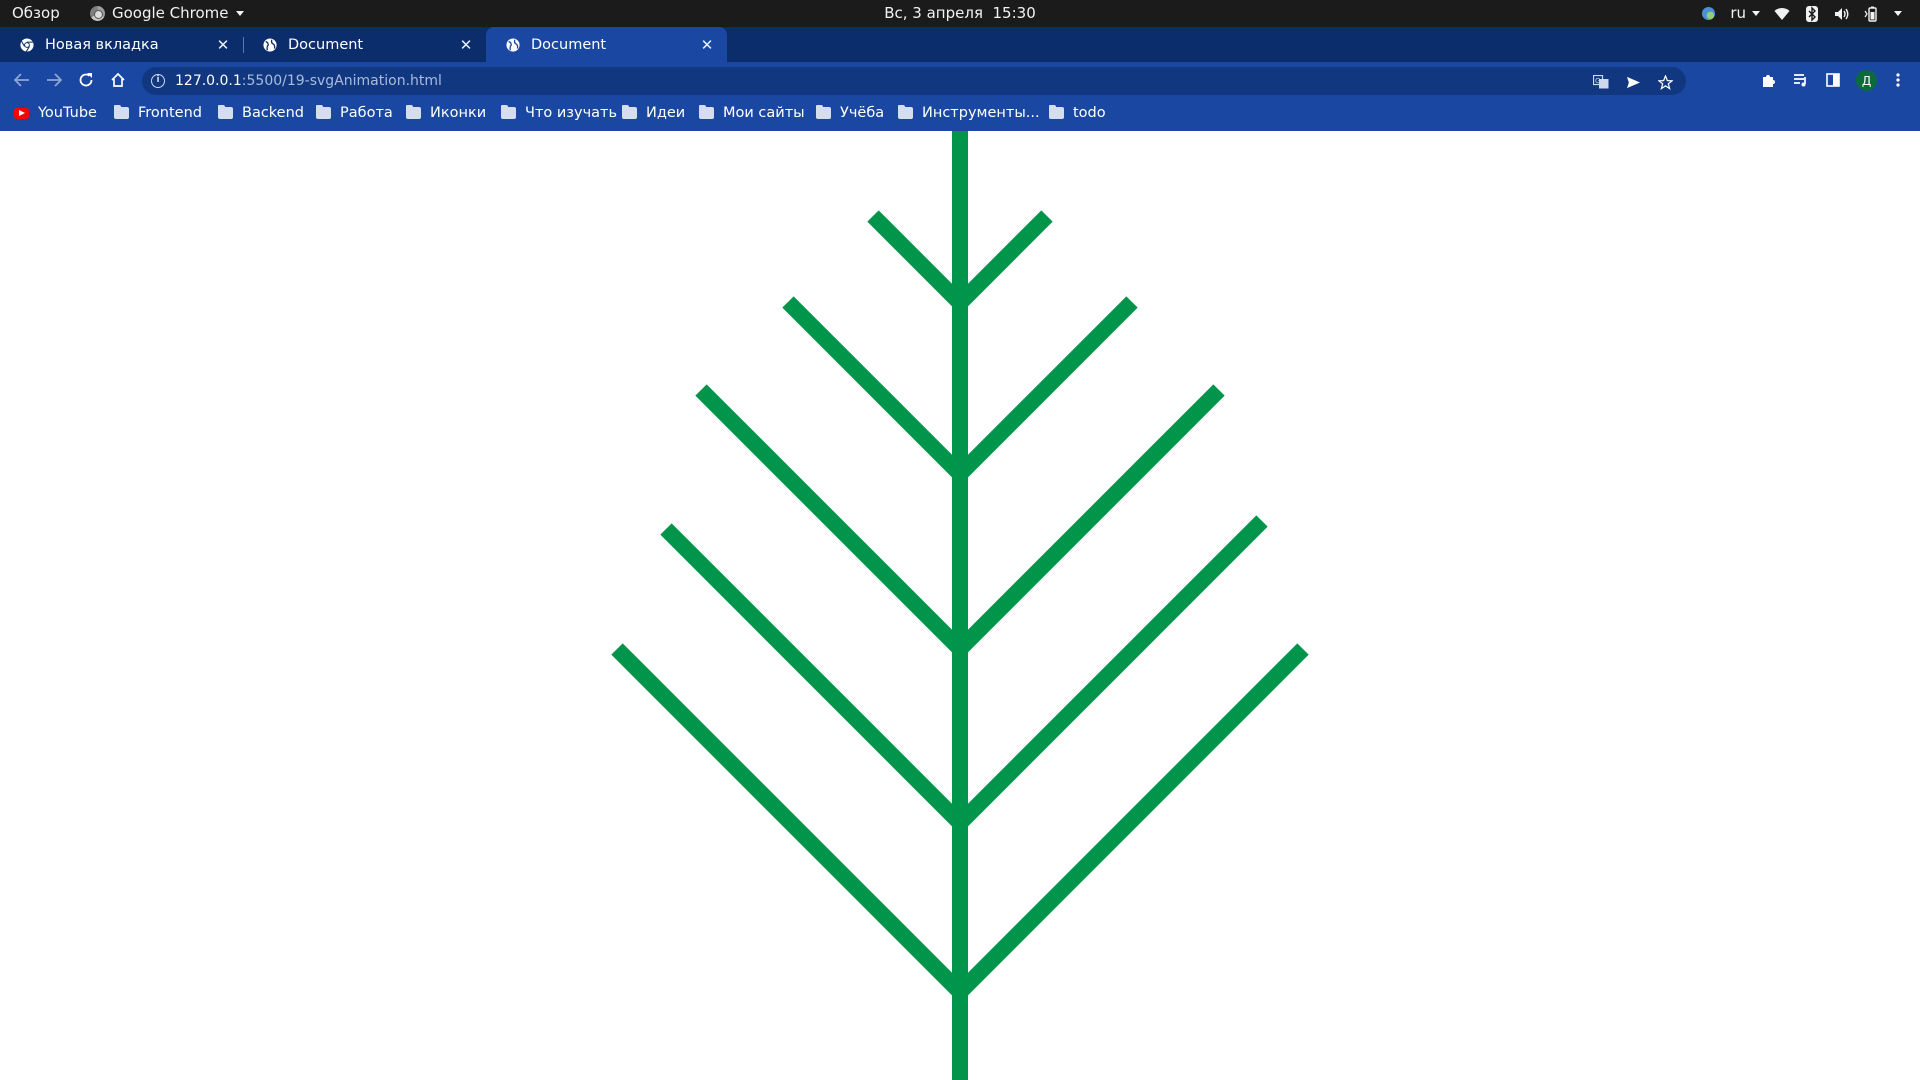  What do you see at coordinates (341, 81) in the screenshot?
I see `url-path: :5500/19-svgAnimation.html` at bounding box center [341, 81].